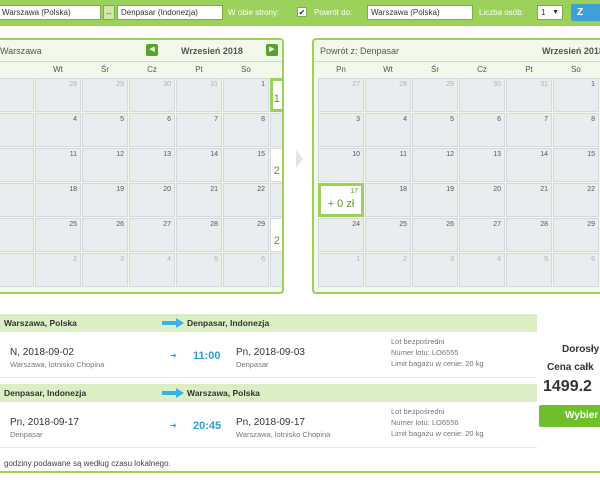 The height and width of the screenshot is (480, 600). What do you see at coordinates (170, 12) in the screenshot?
I see `destination-input: Denpasar (Indonezja)` at bounding box center [170, 12].